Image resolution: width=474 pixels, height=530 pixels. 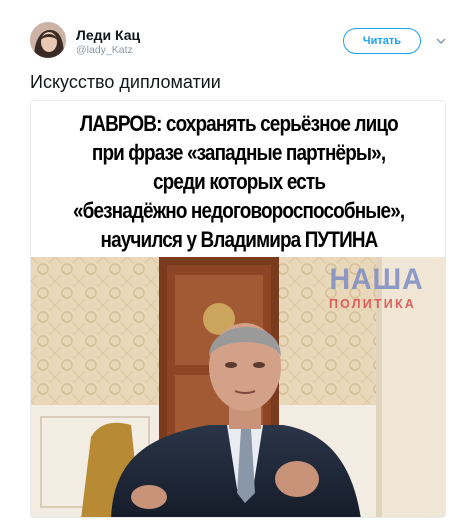 I want to click on avatar, so click(x=48, y=40).